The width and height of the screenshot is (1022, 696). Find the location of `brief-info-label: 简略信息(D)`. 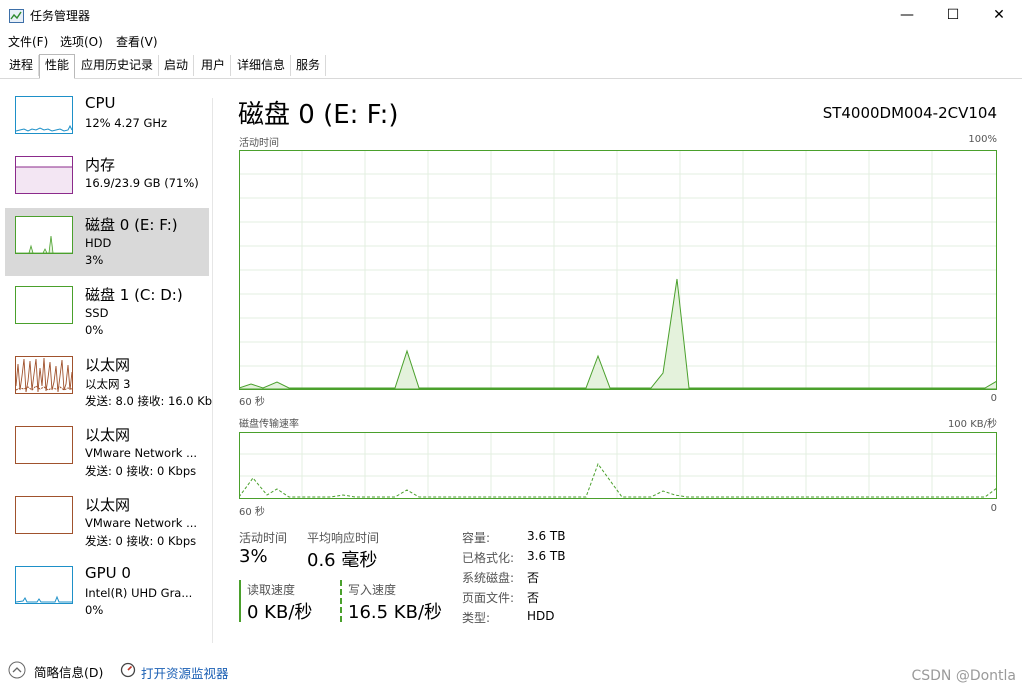

brief-info-label: 简略信息(D) is located at coordinates (68, 671).